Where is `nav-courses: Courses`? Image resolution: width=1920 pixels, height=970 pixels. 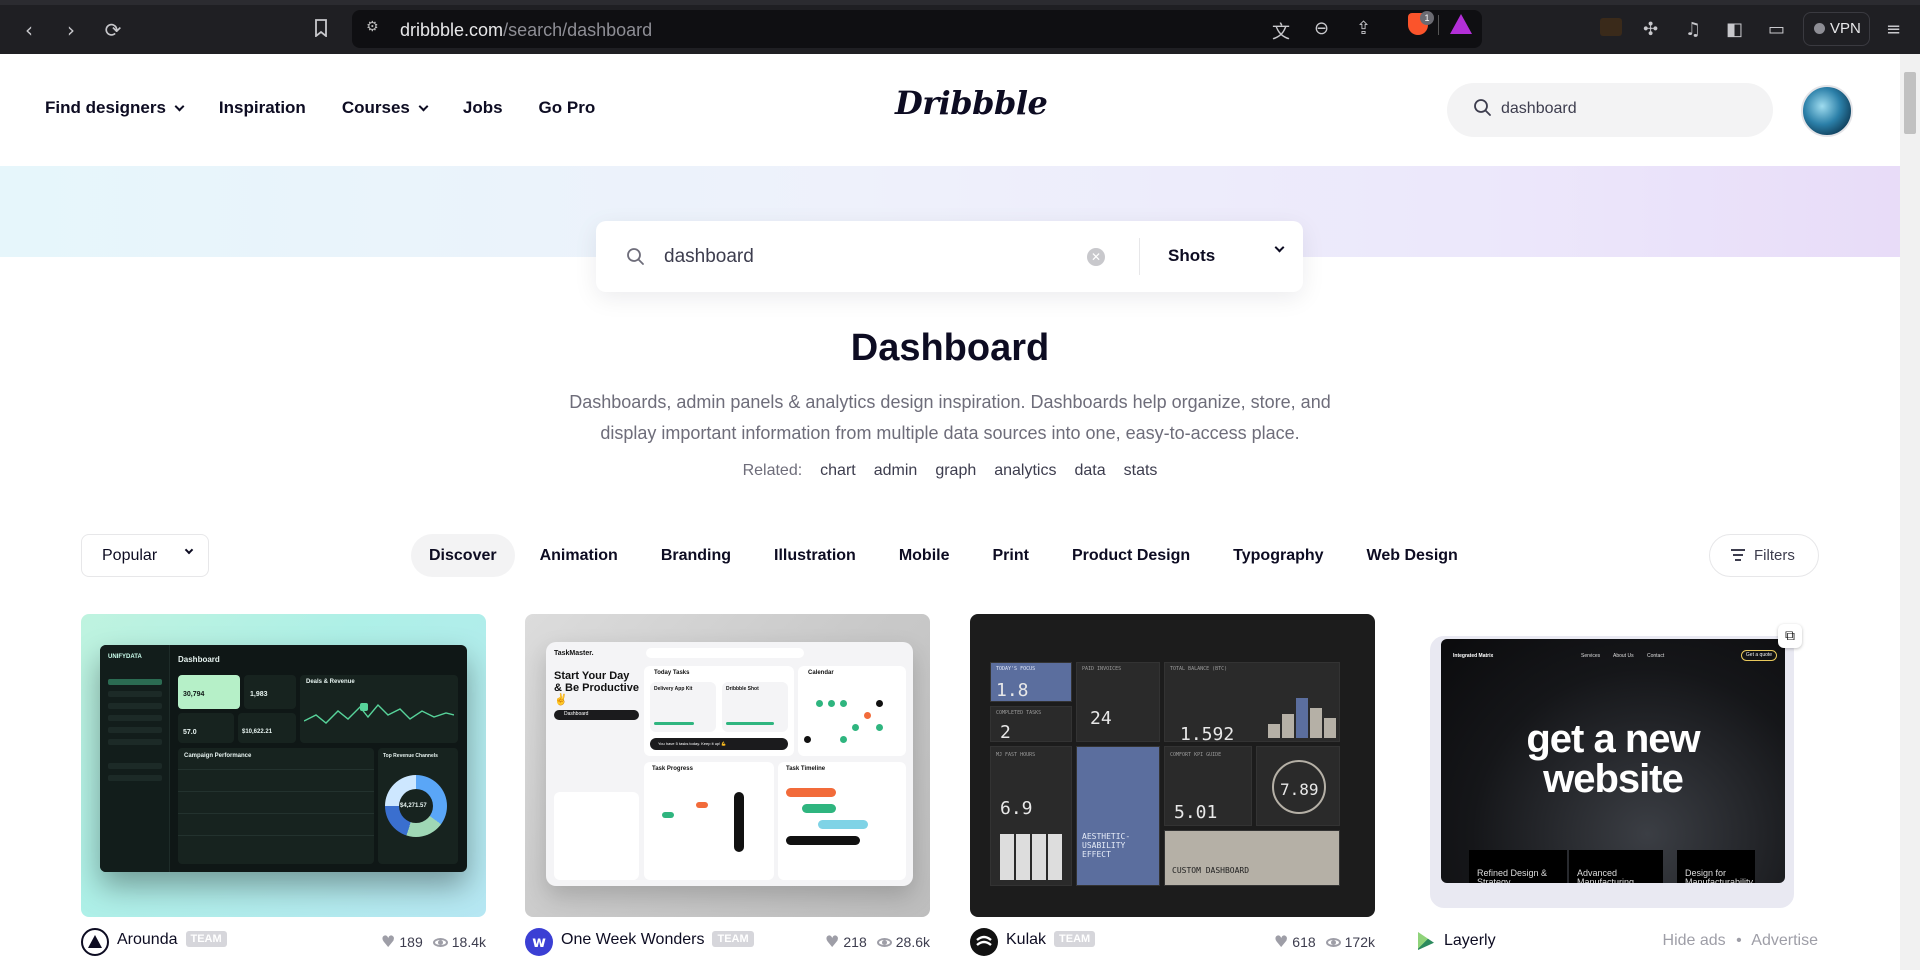
nav-courses: Courses is located at coordinates (385, 108).